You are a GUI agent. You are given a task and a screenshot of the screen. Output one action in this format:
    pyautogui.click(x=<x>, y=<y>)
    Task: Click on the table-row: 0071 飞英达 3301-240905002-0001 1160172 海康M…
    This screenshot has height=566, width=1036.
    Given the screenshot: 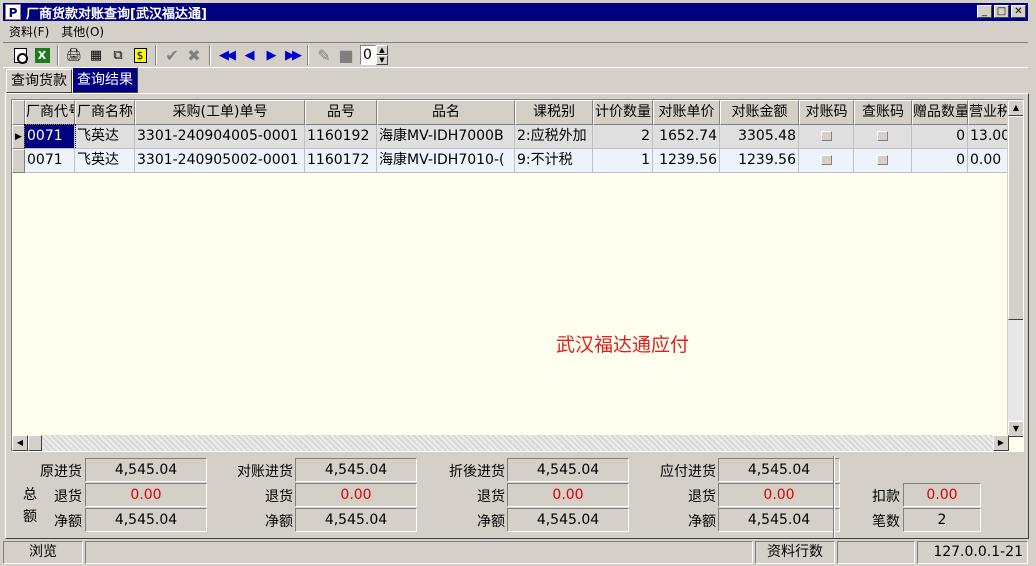 What is the action you would take?
    pyautogui.click(x=511, y=161)
    